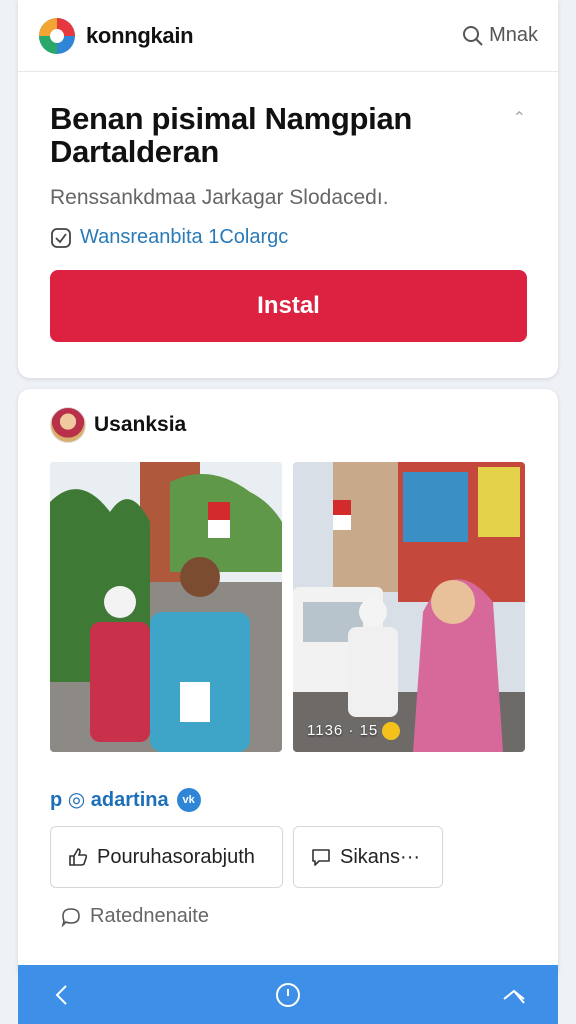  I want to click on verified-badge-icon: vk, so click(188, 799).